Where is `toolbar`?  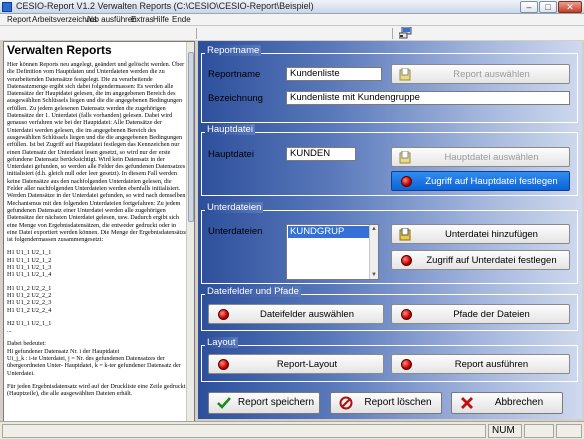 toolbar is located at coordinates (292, 33).